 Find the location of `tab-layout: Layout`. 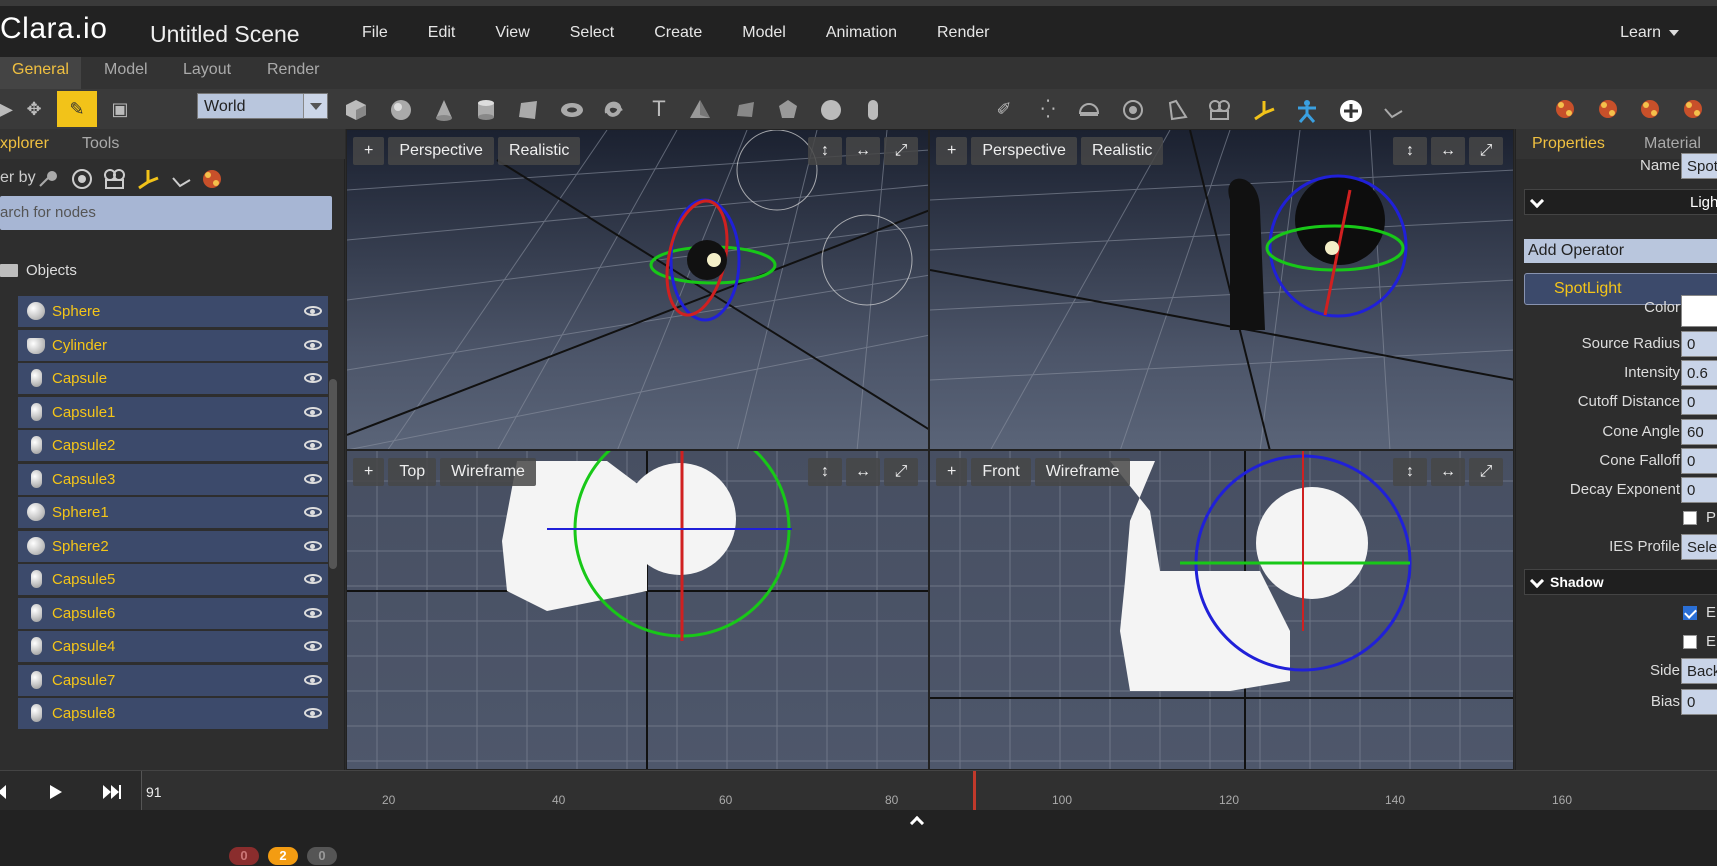

tab-layout: Layout is located at coordinates (207, 73).